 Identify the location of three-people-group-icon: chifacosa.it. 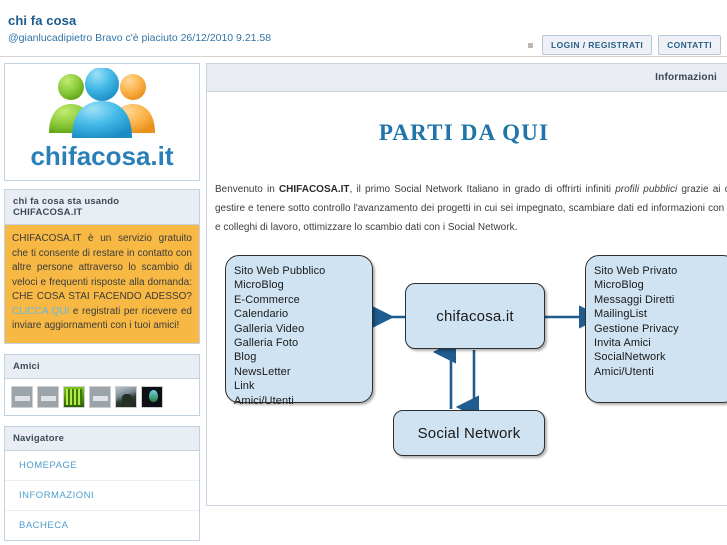
(102, 118).